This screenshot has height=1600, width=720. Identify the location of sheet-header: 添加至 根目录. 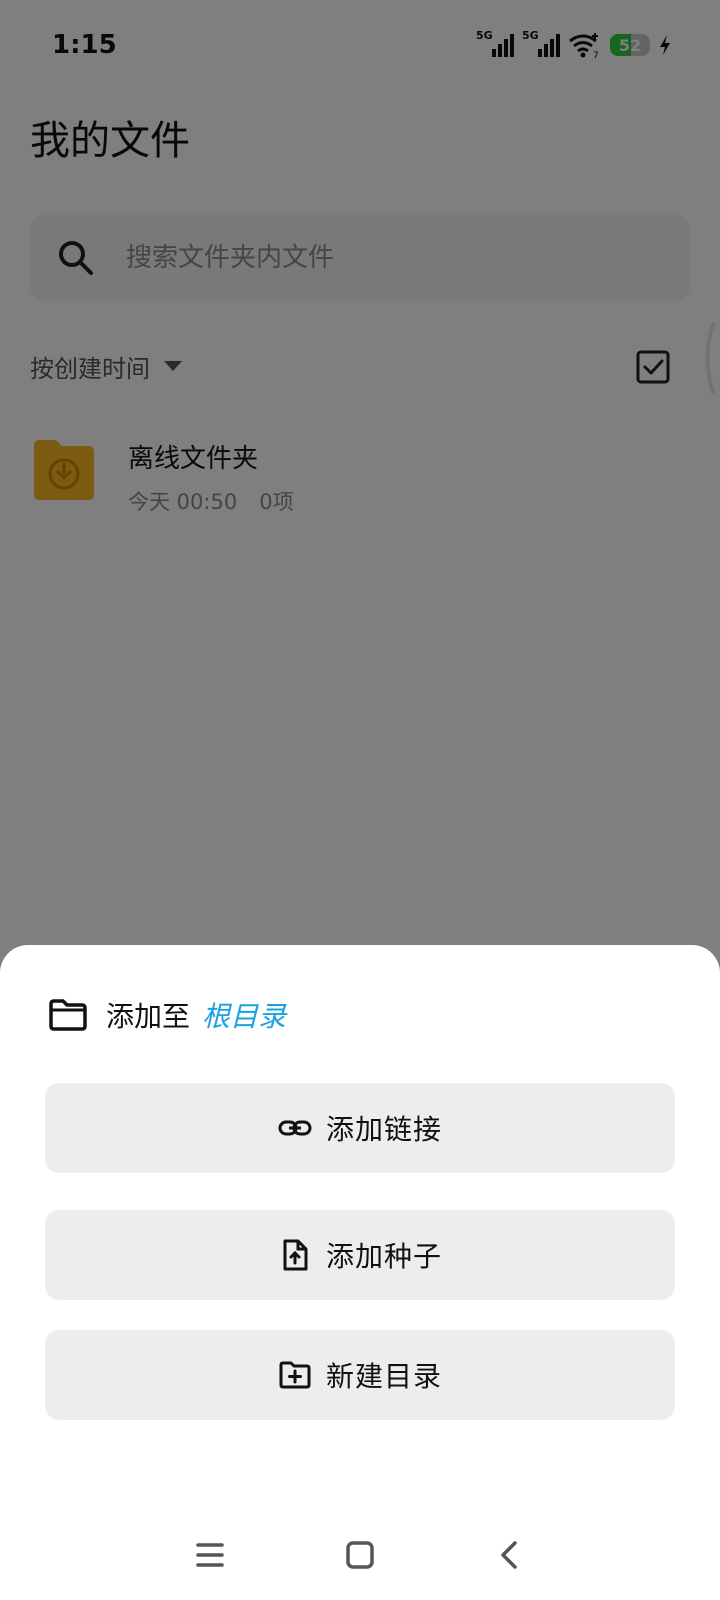
(167, 1015).